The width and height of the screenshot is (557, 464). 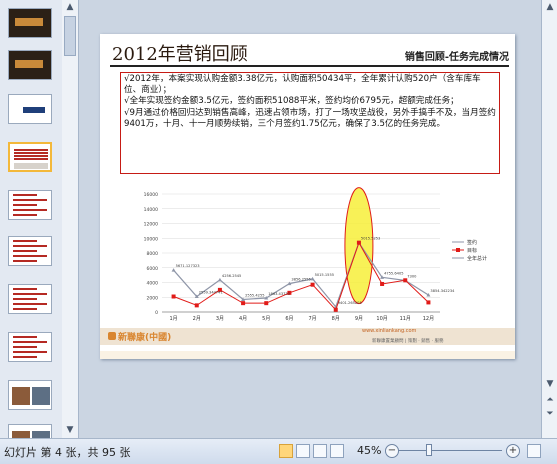 I want to click on next-slide-icon: ⏷, so click(x=550, y=414).